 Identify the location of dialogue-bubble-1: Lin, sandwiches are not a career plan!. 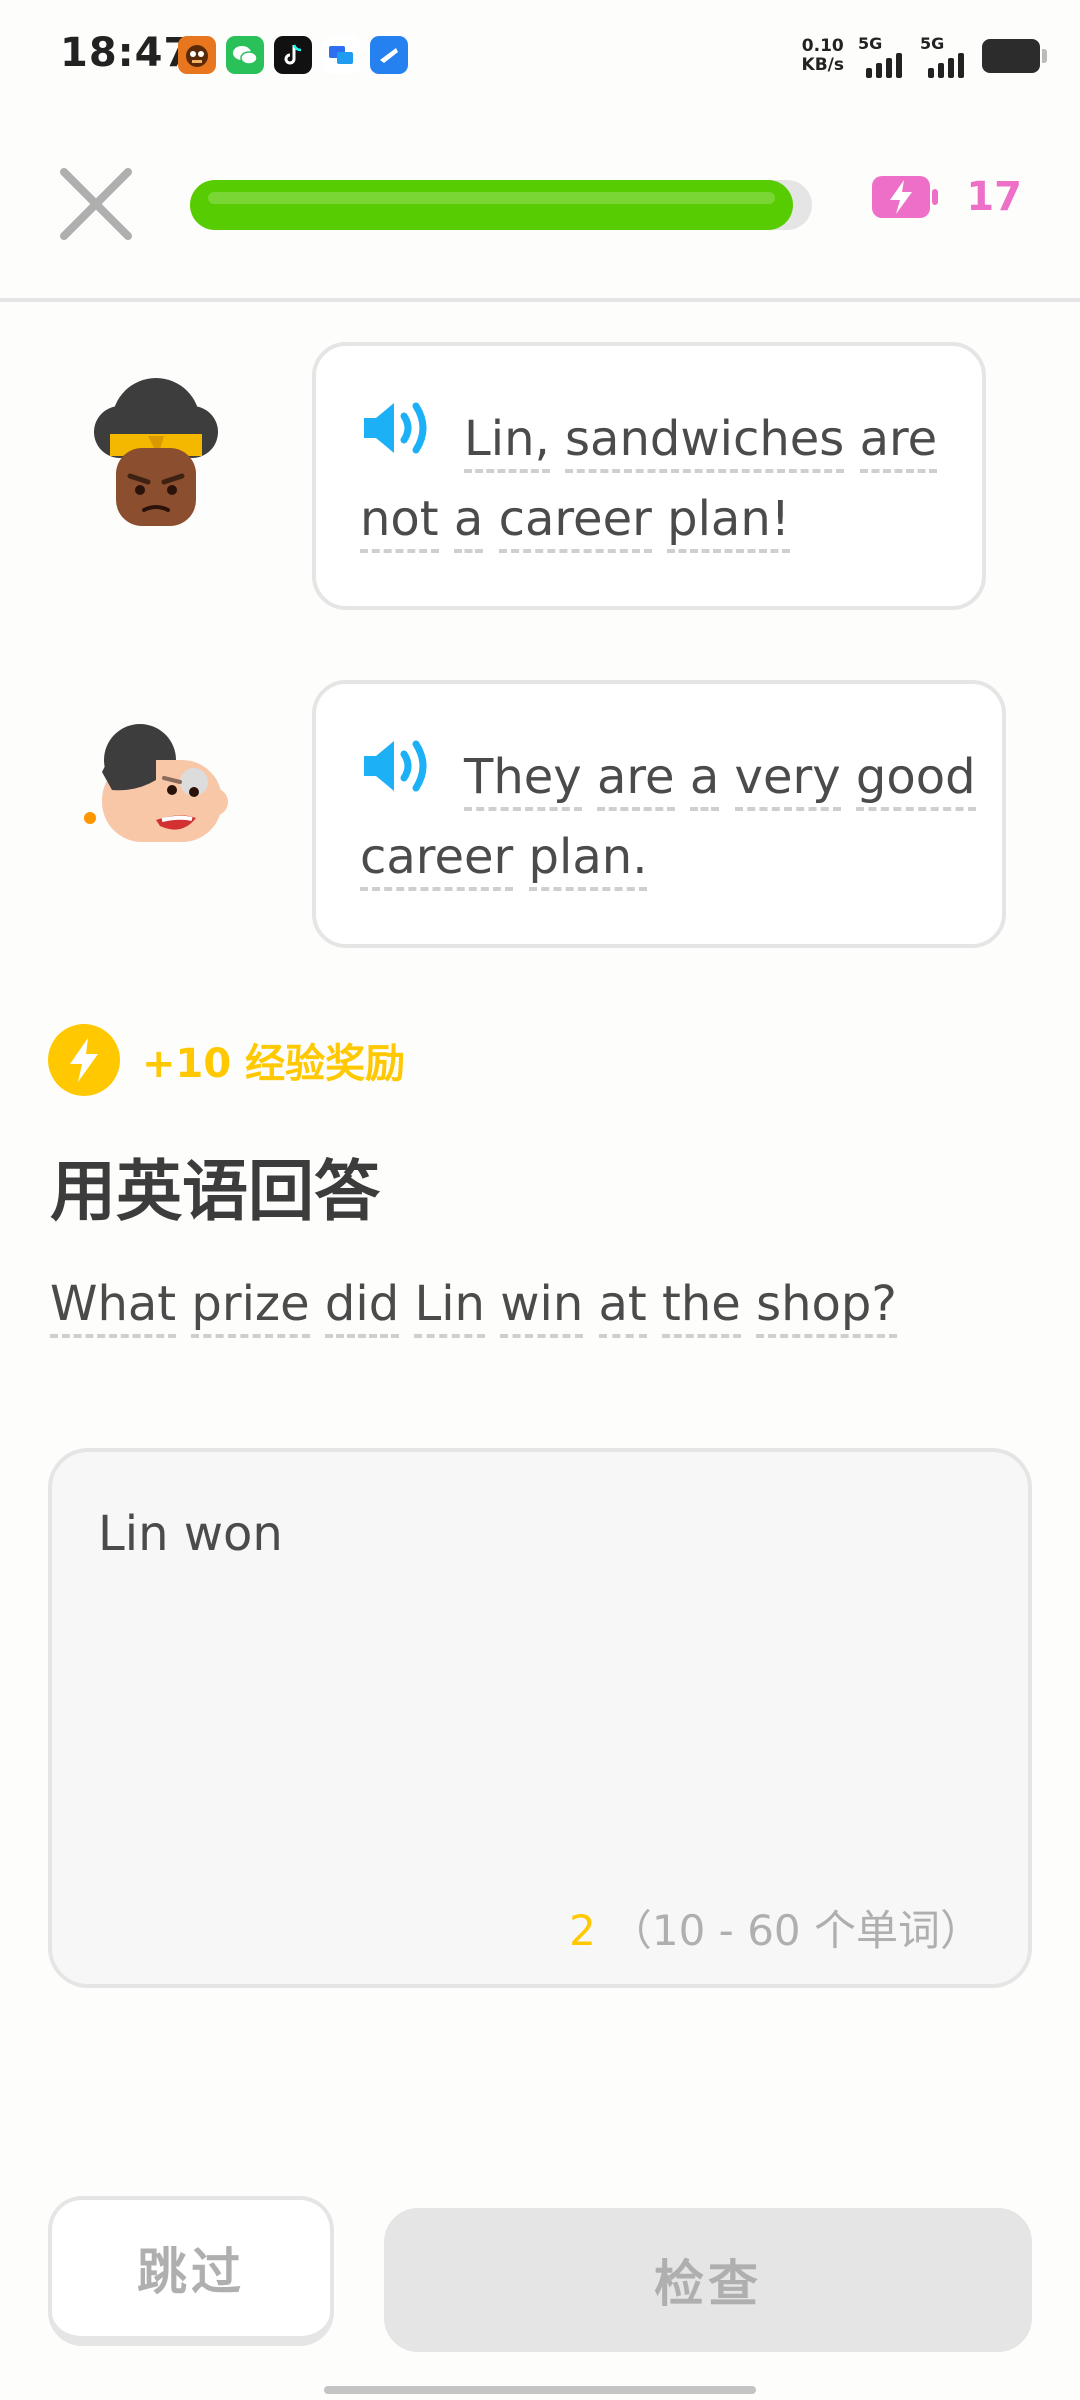
(649, 476).